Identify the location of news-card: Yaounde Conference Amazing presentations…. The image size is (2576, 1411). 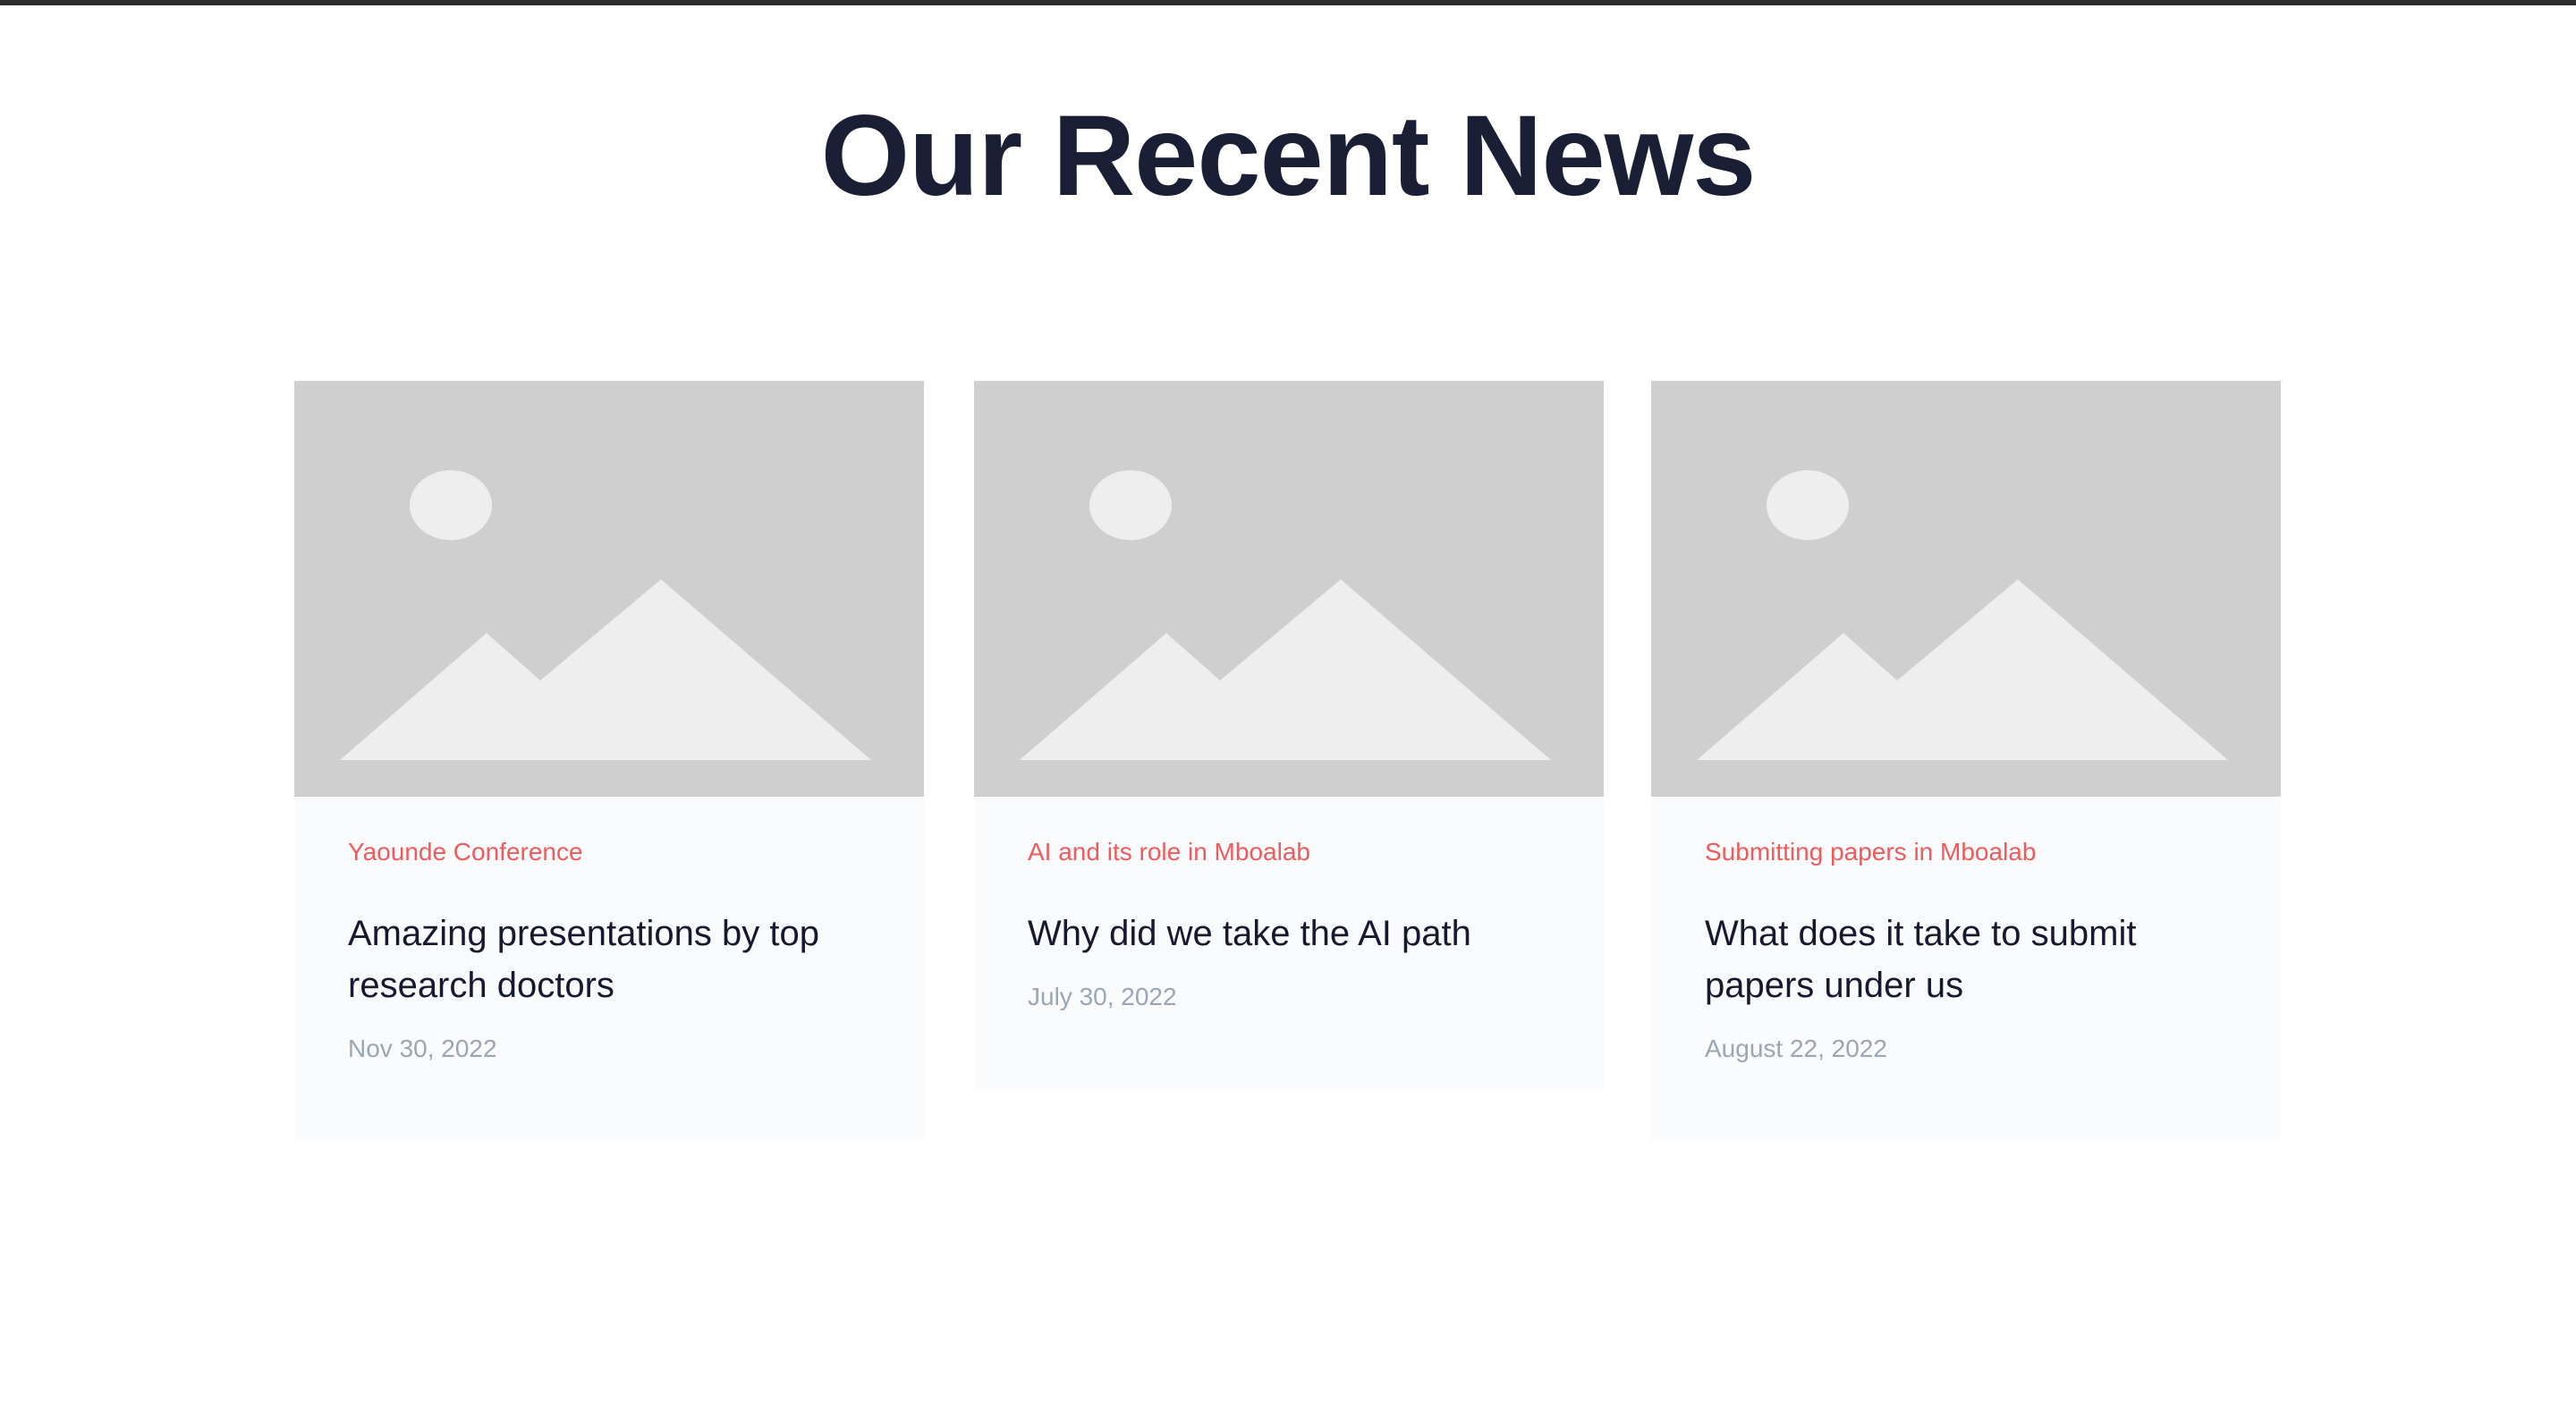
(609, 761).